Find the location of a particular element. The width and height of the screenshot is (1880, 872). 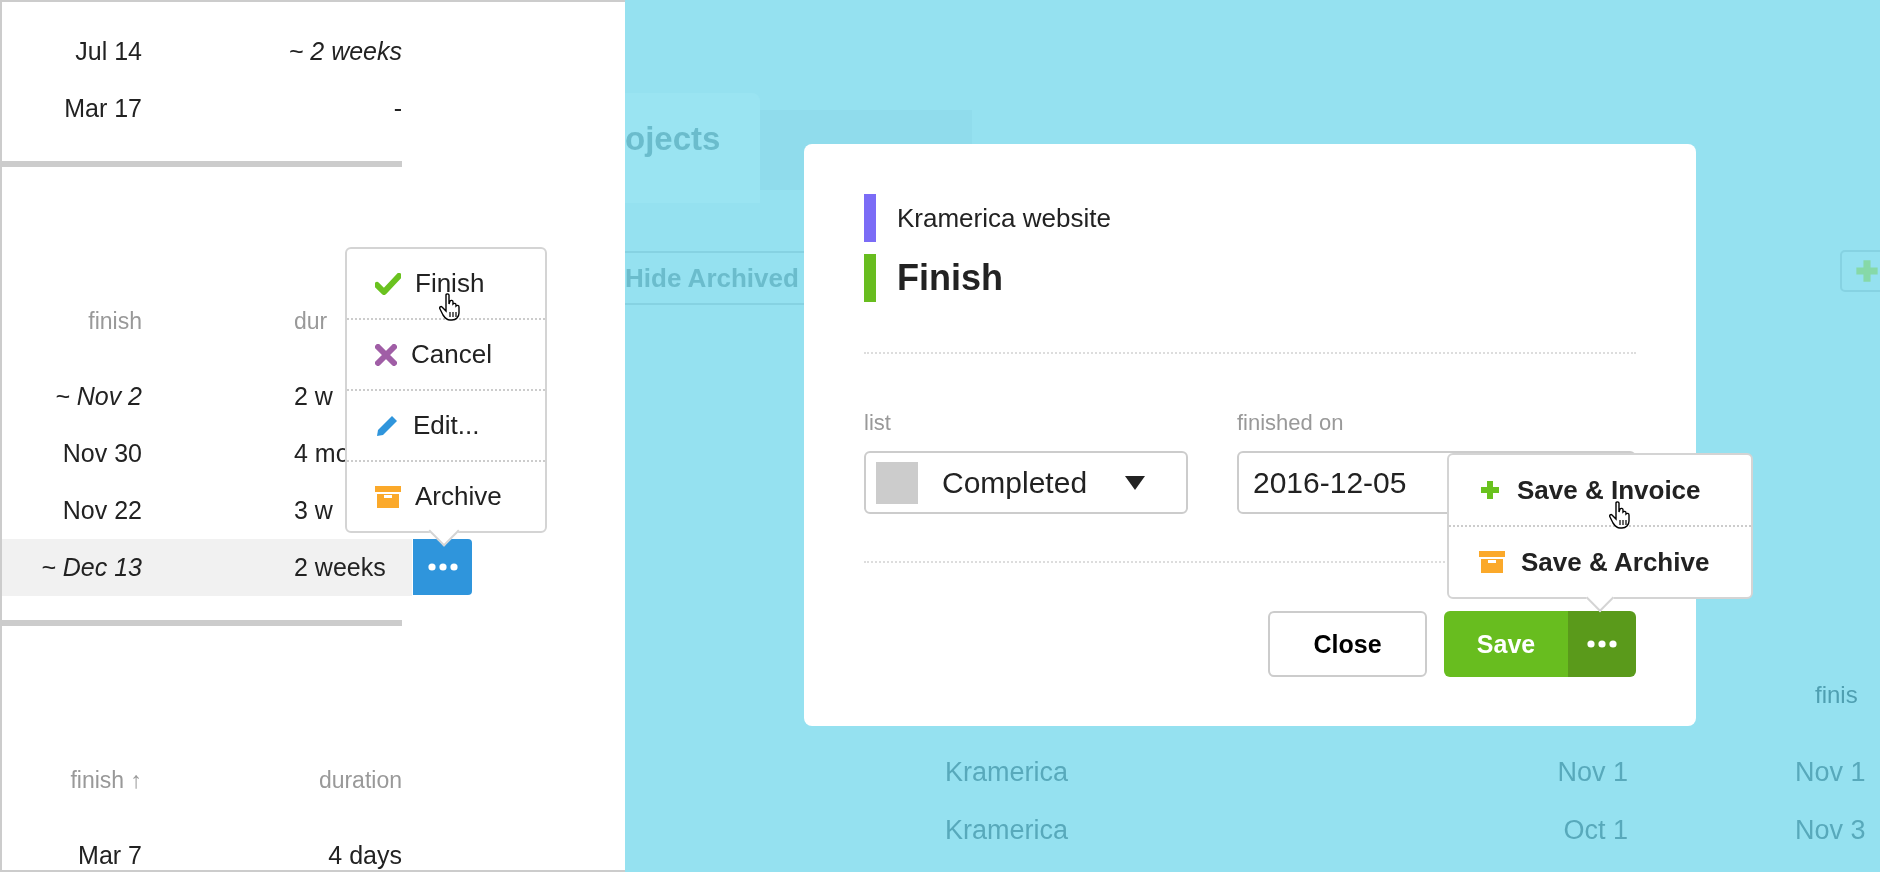

table-cell-text: Mar 7 is located at coordinates (109, 855).